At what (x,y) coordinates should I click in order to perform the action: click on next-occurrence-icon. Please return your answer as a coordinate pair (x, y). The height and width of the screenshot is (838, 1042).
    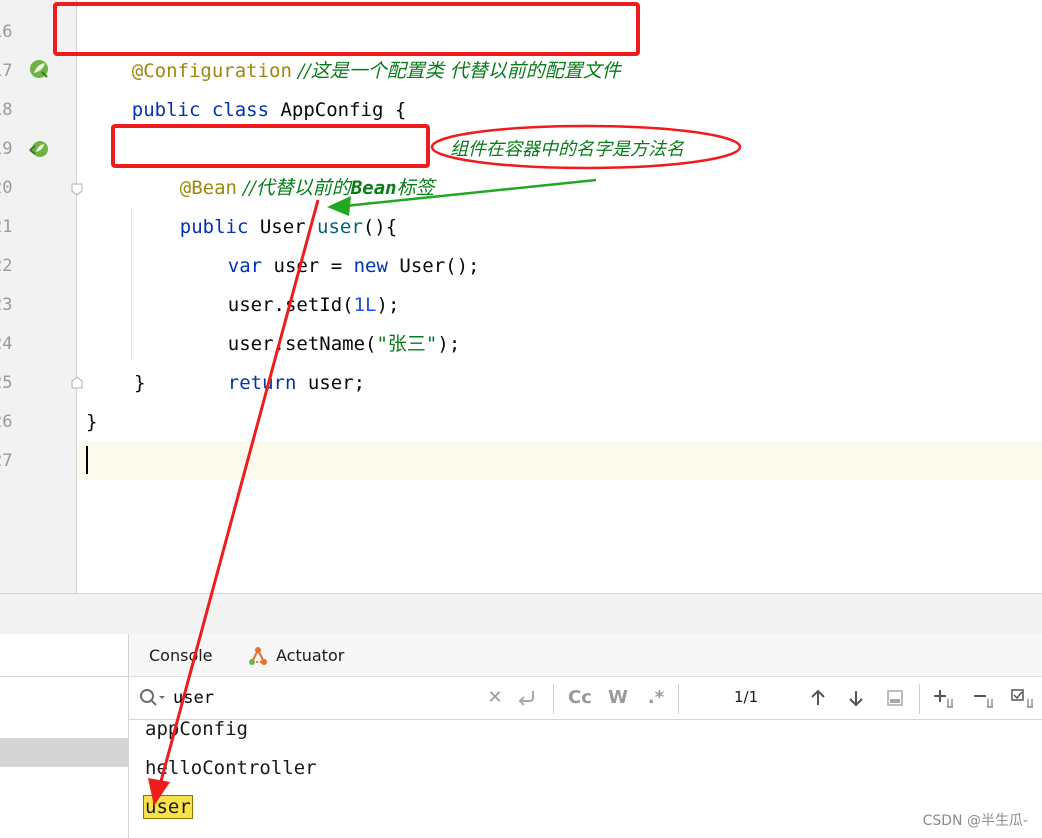
    Looking at the image, I should click on (856, 698).